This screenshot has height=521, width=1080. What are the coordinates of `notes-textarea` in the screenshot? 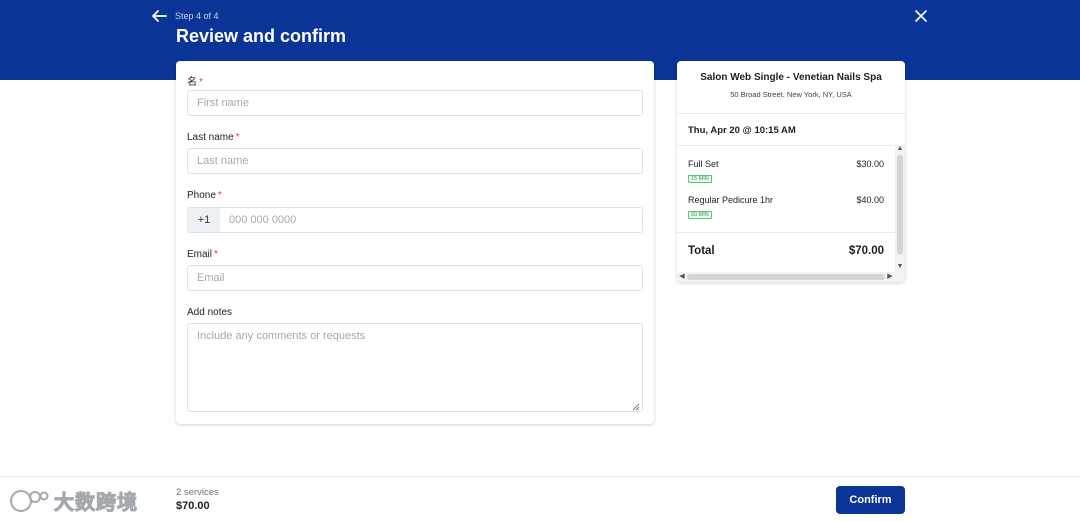 It's located at (415, 367).